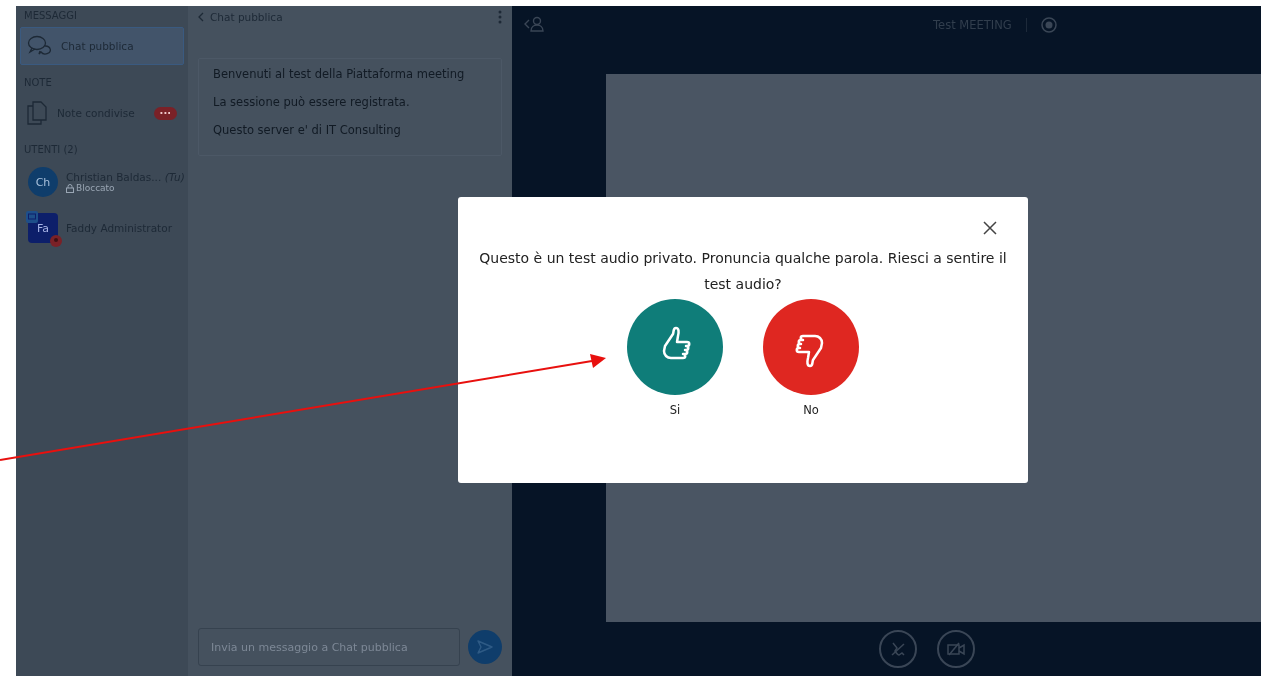 Image resolution: width=1261 pixels, height=676 pixels. Describe the element at coordinates (39, 46) in the screenshot. I see `chat-bubbles-icon` at that location.